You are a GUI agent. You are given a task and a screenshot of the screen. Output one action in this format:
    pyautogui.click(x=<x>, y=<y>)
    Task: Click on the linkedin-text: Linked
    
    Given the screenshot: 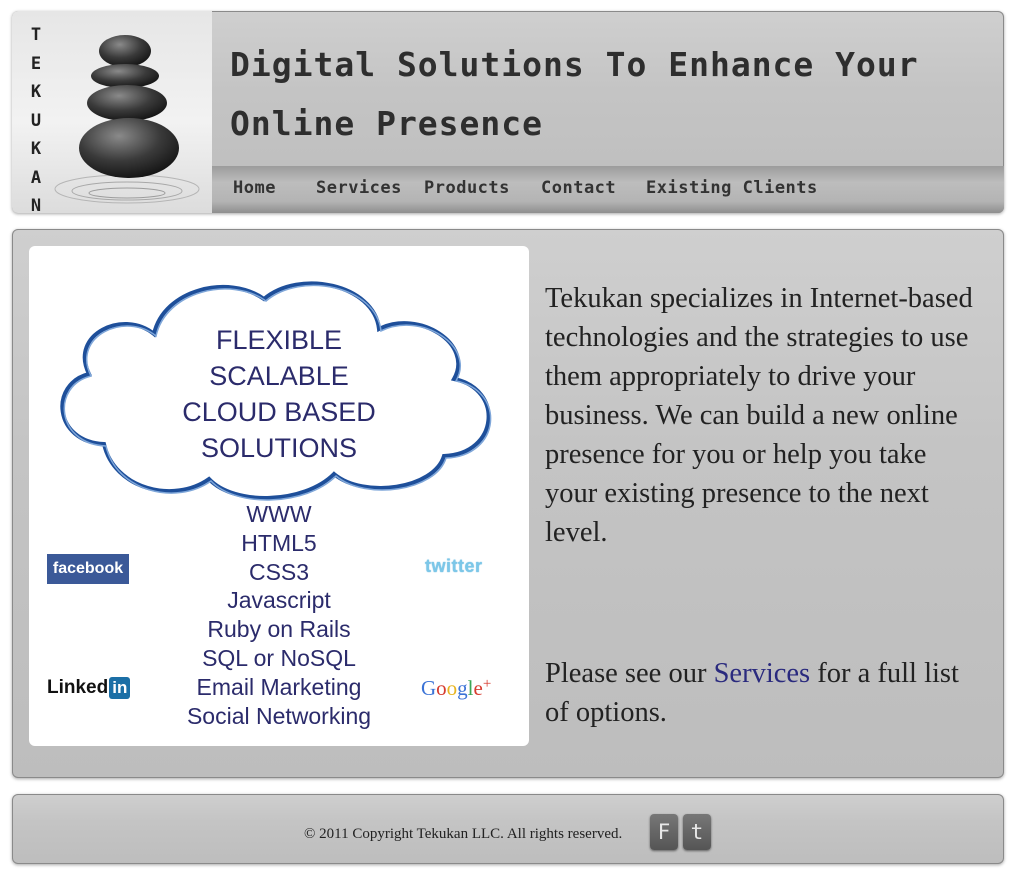 What is the action you would take?
    pyautogui.click(x=78, y=687)
    